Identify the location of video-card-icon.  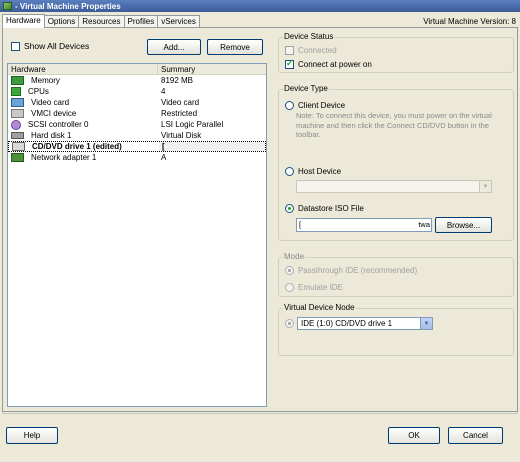
(17, 102).